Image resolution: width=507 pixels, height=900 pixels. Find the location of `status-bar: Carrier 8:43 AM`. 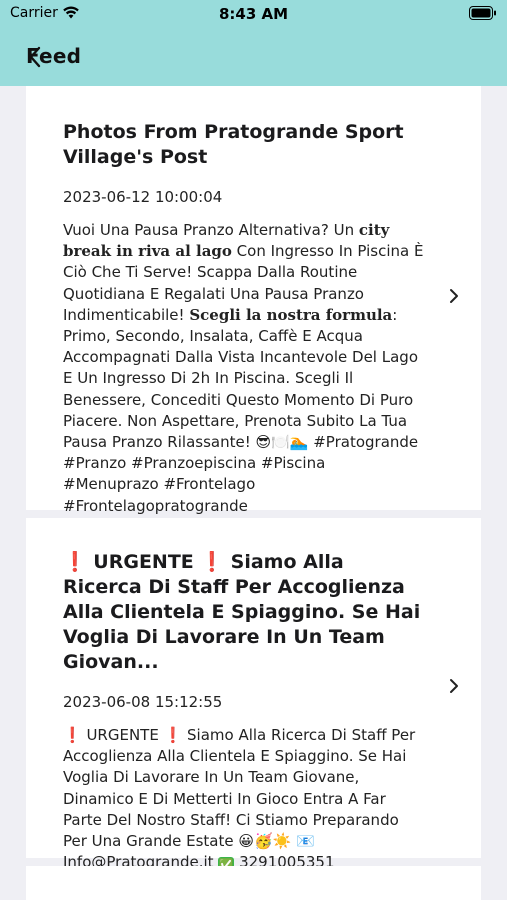

status-bar: Carrier 8:43 AM is located at coordinates (253, 14).